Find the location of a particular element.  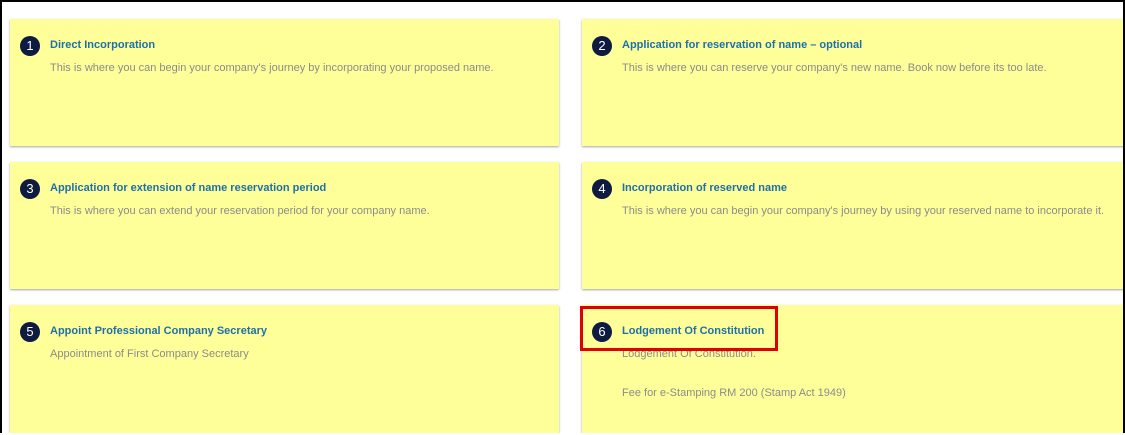

step-number-badge: 6 is located at coordinates (602, 332).